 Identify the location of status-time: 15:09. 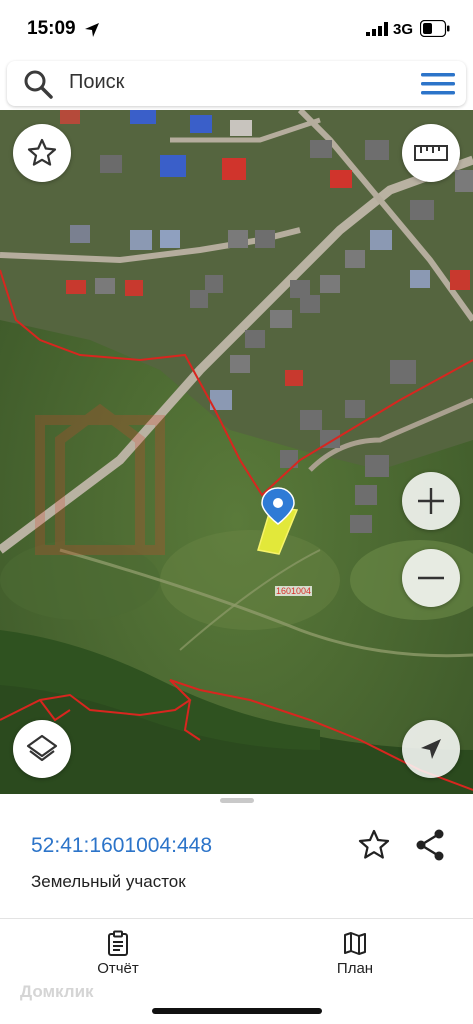
(51, 28).